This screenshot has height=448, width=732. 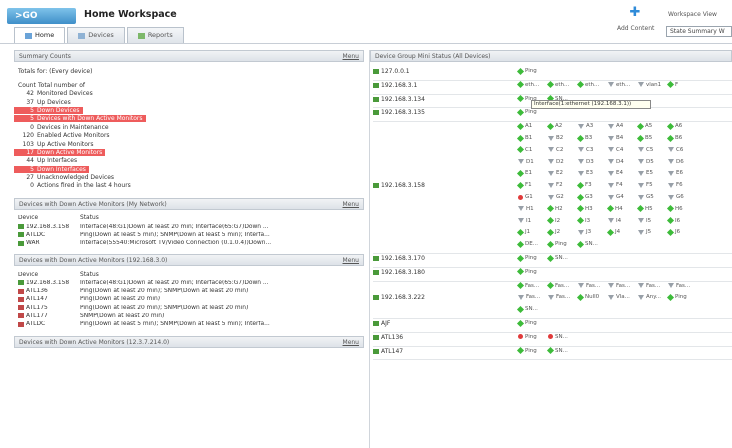 What do you see at coordinates (644, 209) in the screenshot?
I see `monitor-item: H5` at bounding box center [644, 209].